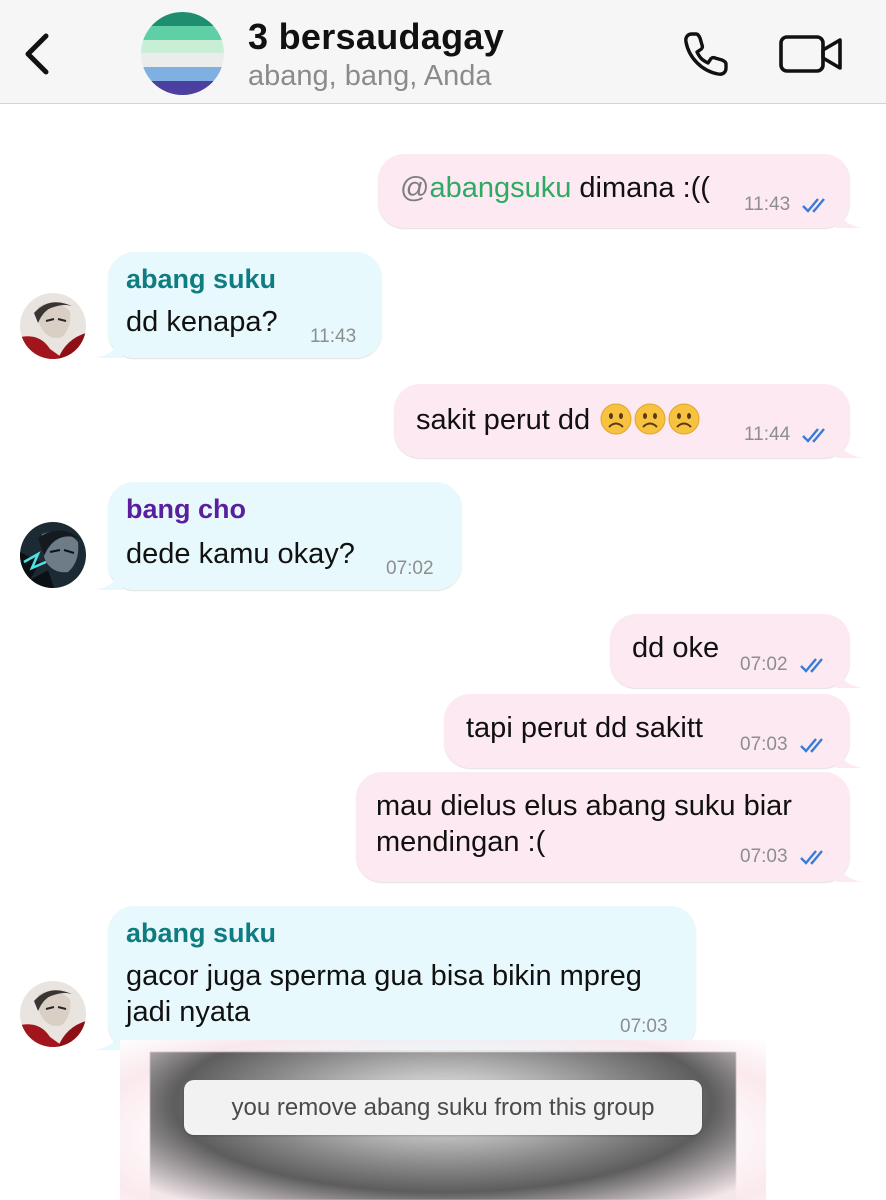 This screenshot has height=1200, width=886. Describe the element at coordinates (186, 509) in the screenshot. I see `sender-name: bang cho` at that location.